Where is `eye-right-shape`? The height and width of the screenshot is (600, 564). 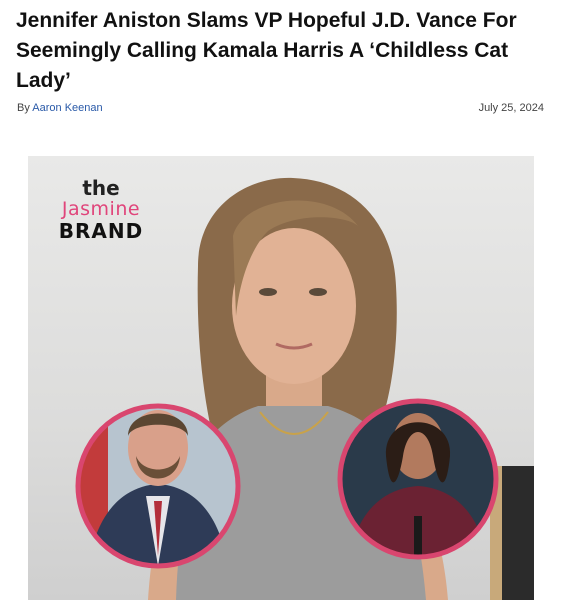 eye-right-shape is located at coordinates (318, 292).